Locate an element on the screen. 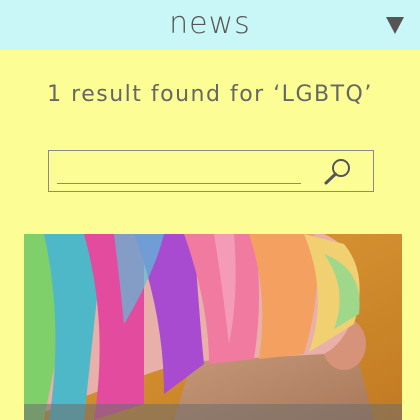 This screenshot has width=420, height=420. triangle-down-icon is located at coordinates (395, 25).